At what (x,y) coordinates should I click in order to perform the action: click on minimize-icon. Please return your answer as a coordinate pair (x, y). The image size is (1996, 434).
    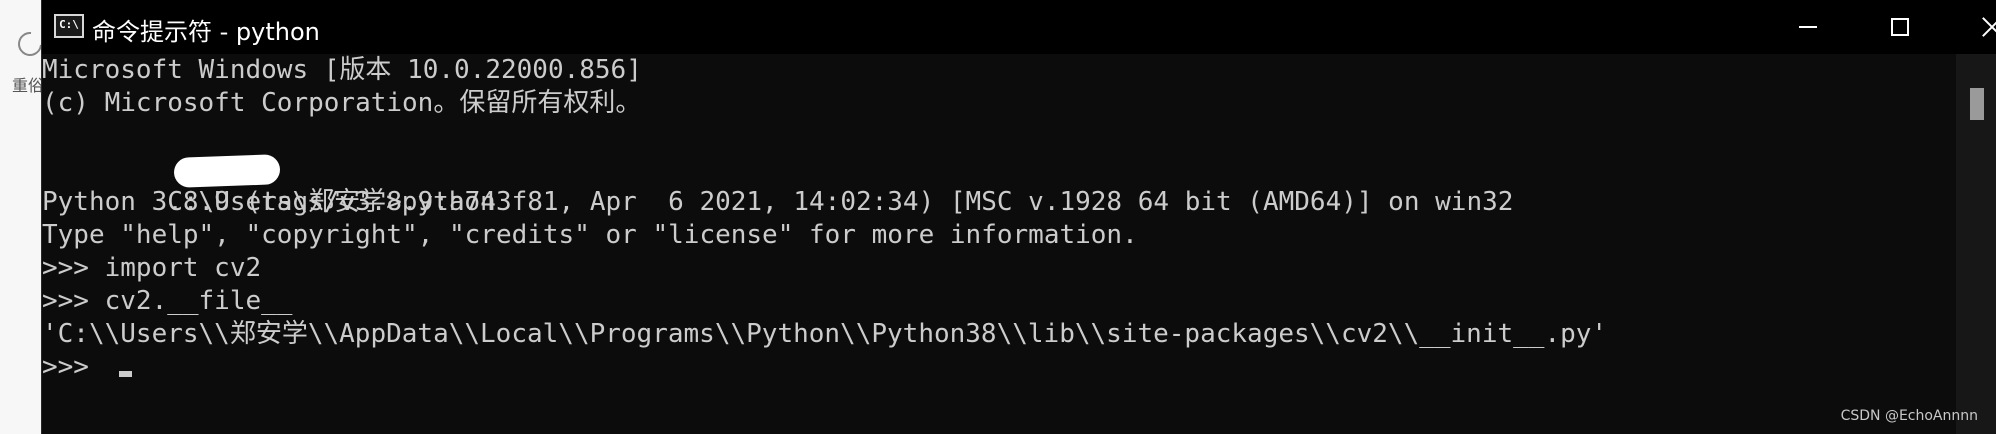
    Looking at the image, I should click on (1808, 27).